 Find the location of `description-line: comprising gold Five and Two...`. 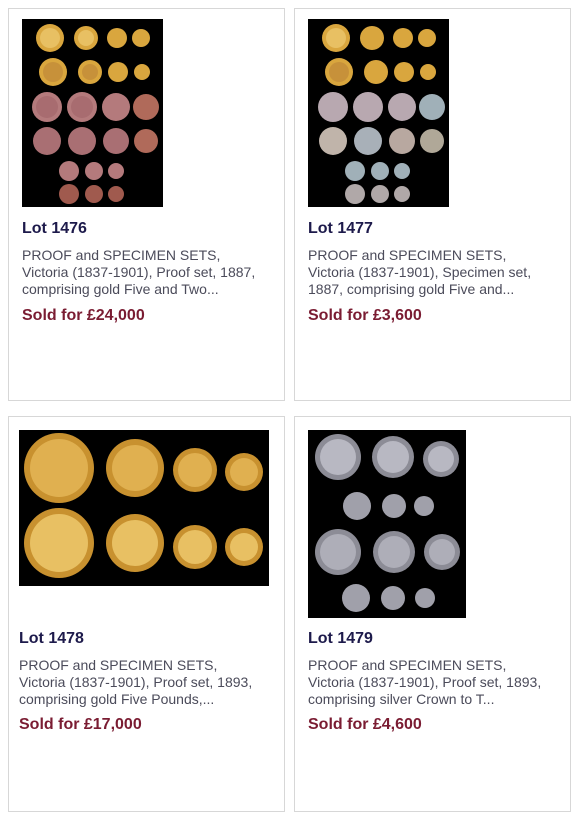

description-line: comprising gold Five and Two... is located at coordinates (120, 289).